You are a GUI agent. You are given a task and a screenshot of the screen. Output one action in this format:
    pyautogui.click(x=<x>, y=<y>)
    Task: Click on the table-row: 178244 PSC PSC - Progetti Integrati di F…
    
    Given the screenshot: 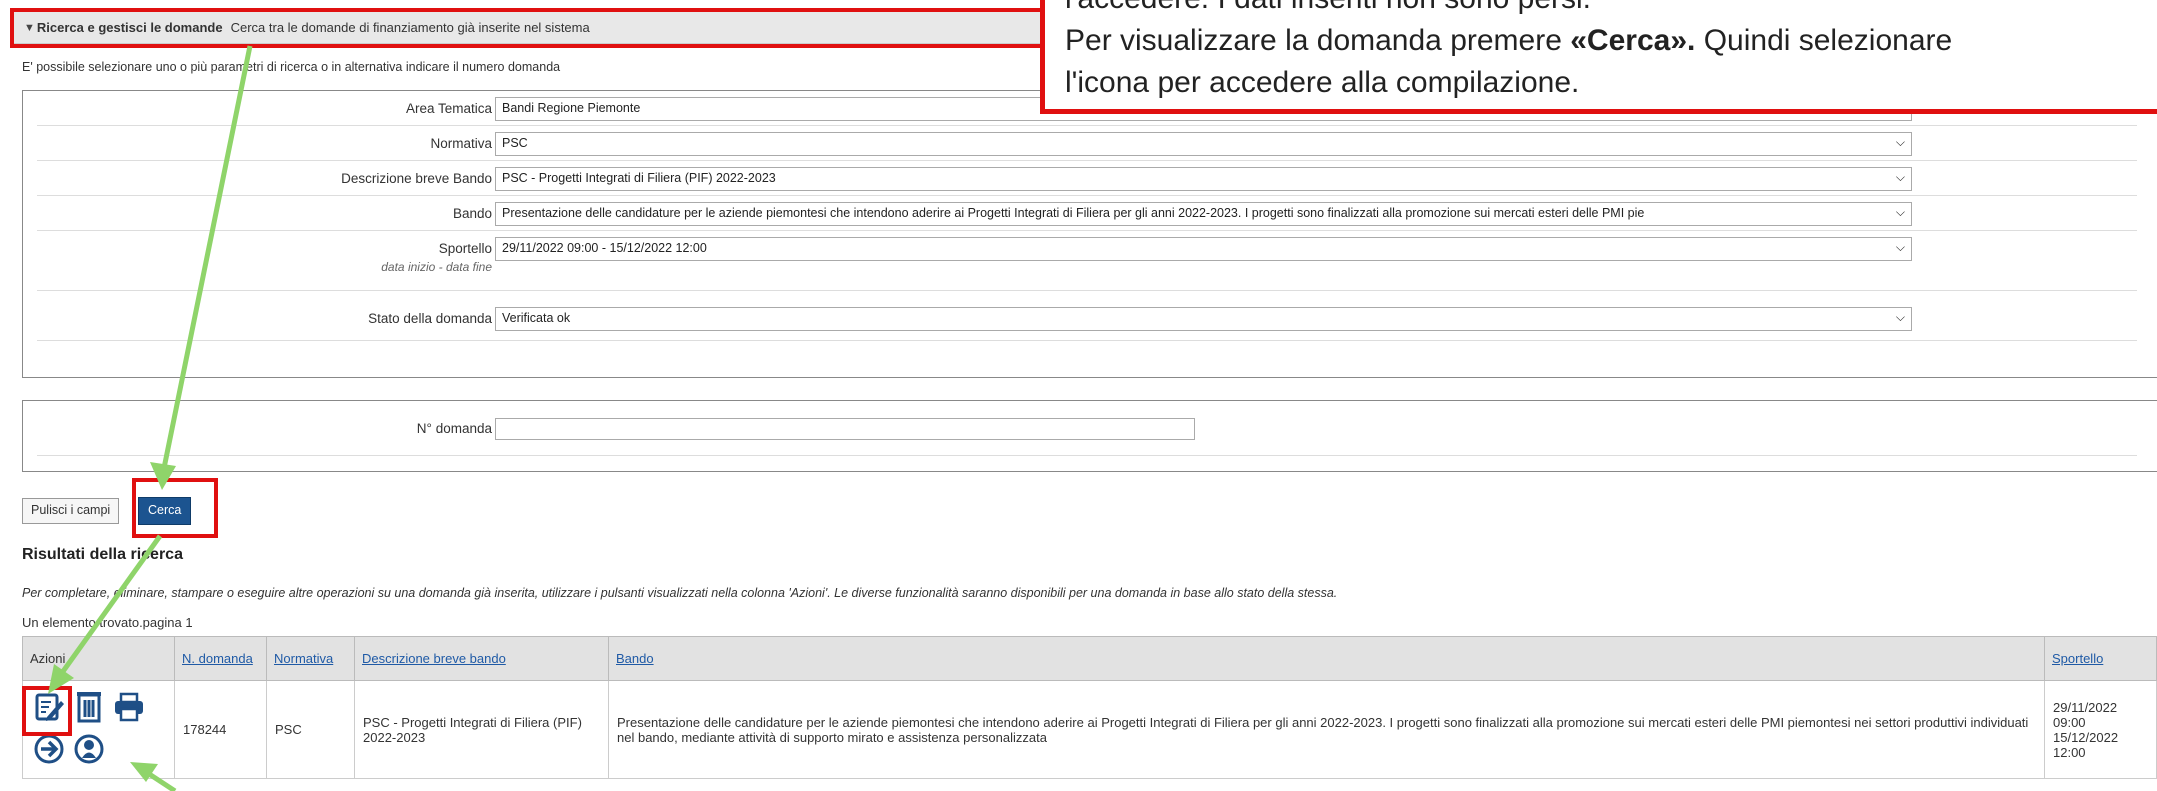 What is the action you would take?
    pyautogui.click(x=1089, y=729)
    